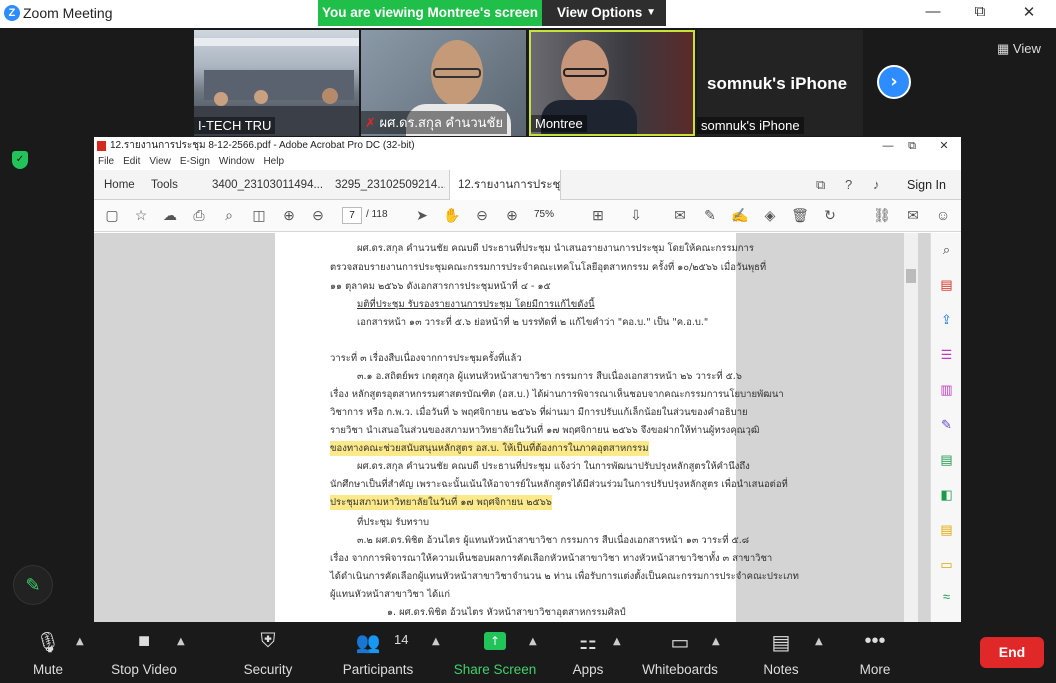  What do you see at coordinates (946, 319) in the screenshot?
I see `export-pdf-icon: ⇪` at bounding box center [946, 319].